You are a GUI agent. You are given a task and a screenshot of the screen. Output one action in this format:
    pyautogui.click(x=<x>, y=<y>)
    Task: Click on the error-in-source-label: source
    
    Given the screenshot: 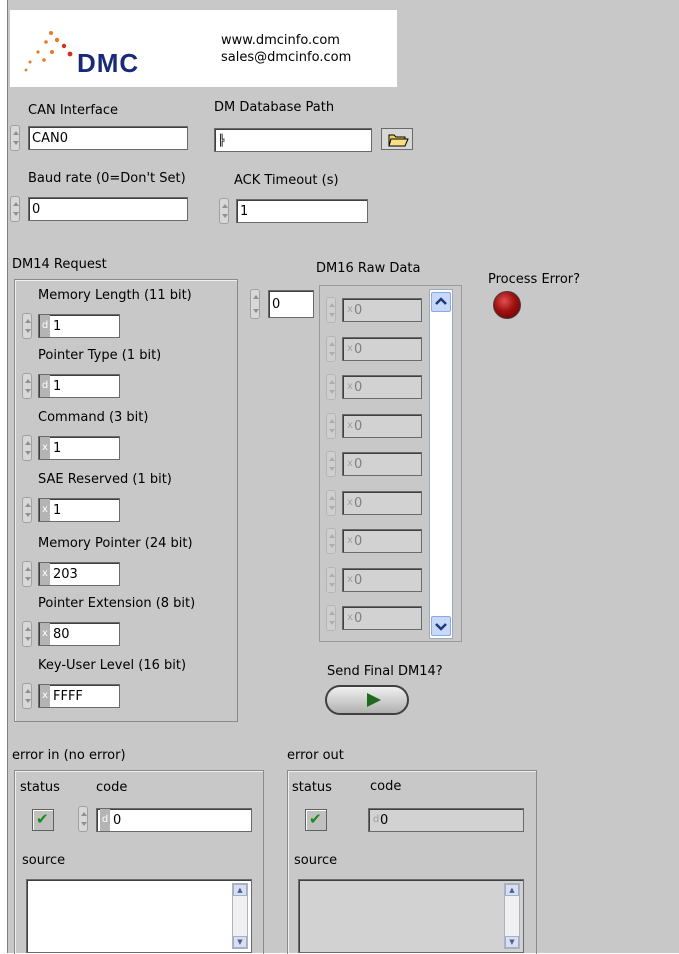 What is the action you would take?
    pyautogui.click(x=44, y=860)
    